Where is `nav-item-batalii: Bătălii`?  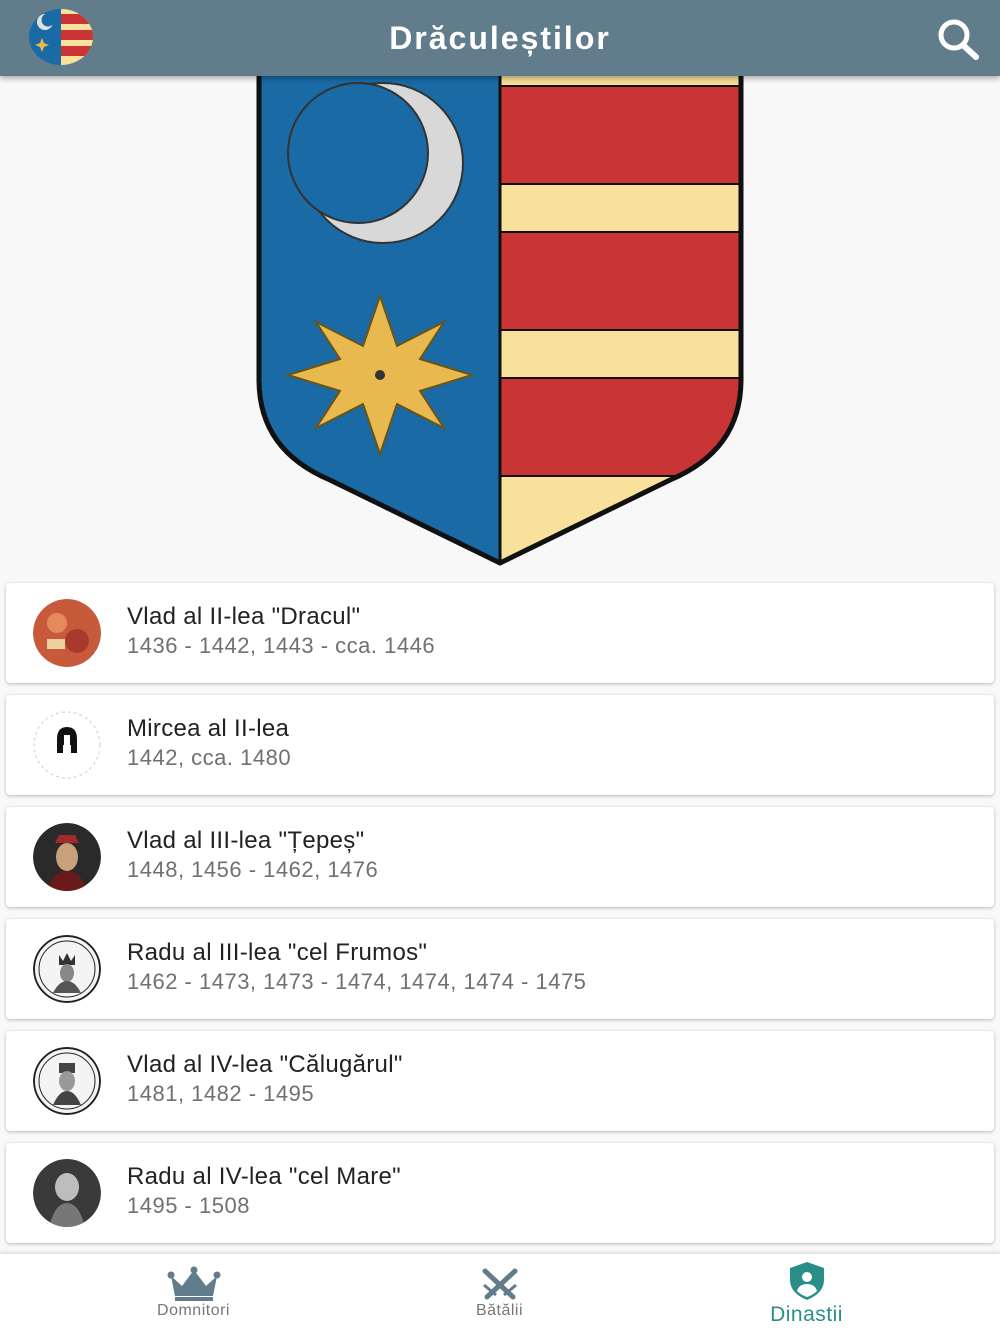
nav-item-batalii: Bătălii is located at coordinates (499, 1294).